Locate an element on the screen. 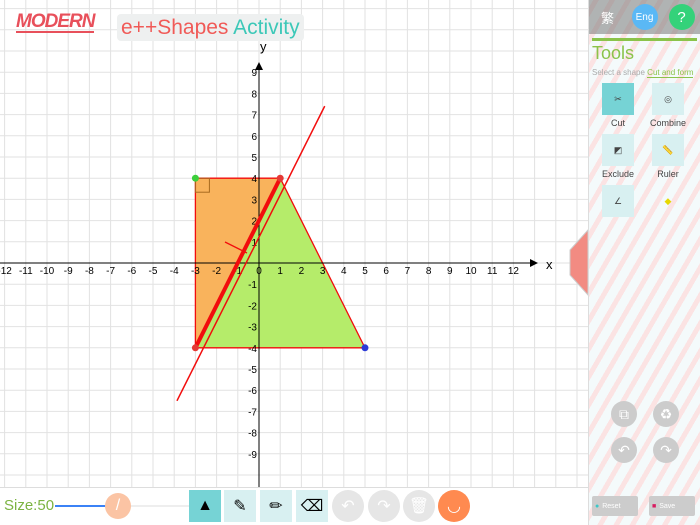 The height and width of the screenshot is (525, 700). y-tick-label: -6 is located at coordinates (252, 391).